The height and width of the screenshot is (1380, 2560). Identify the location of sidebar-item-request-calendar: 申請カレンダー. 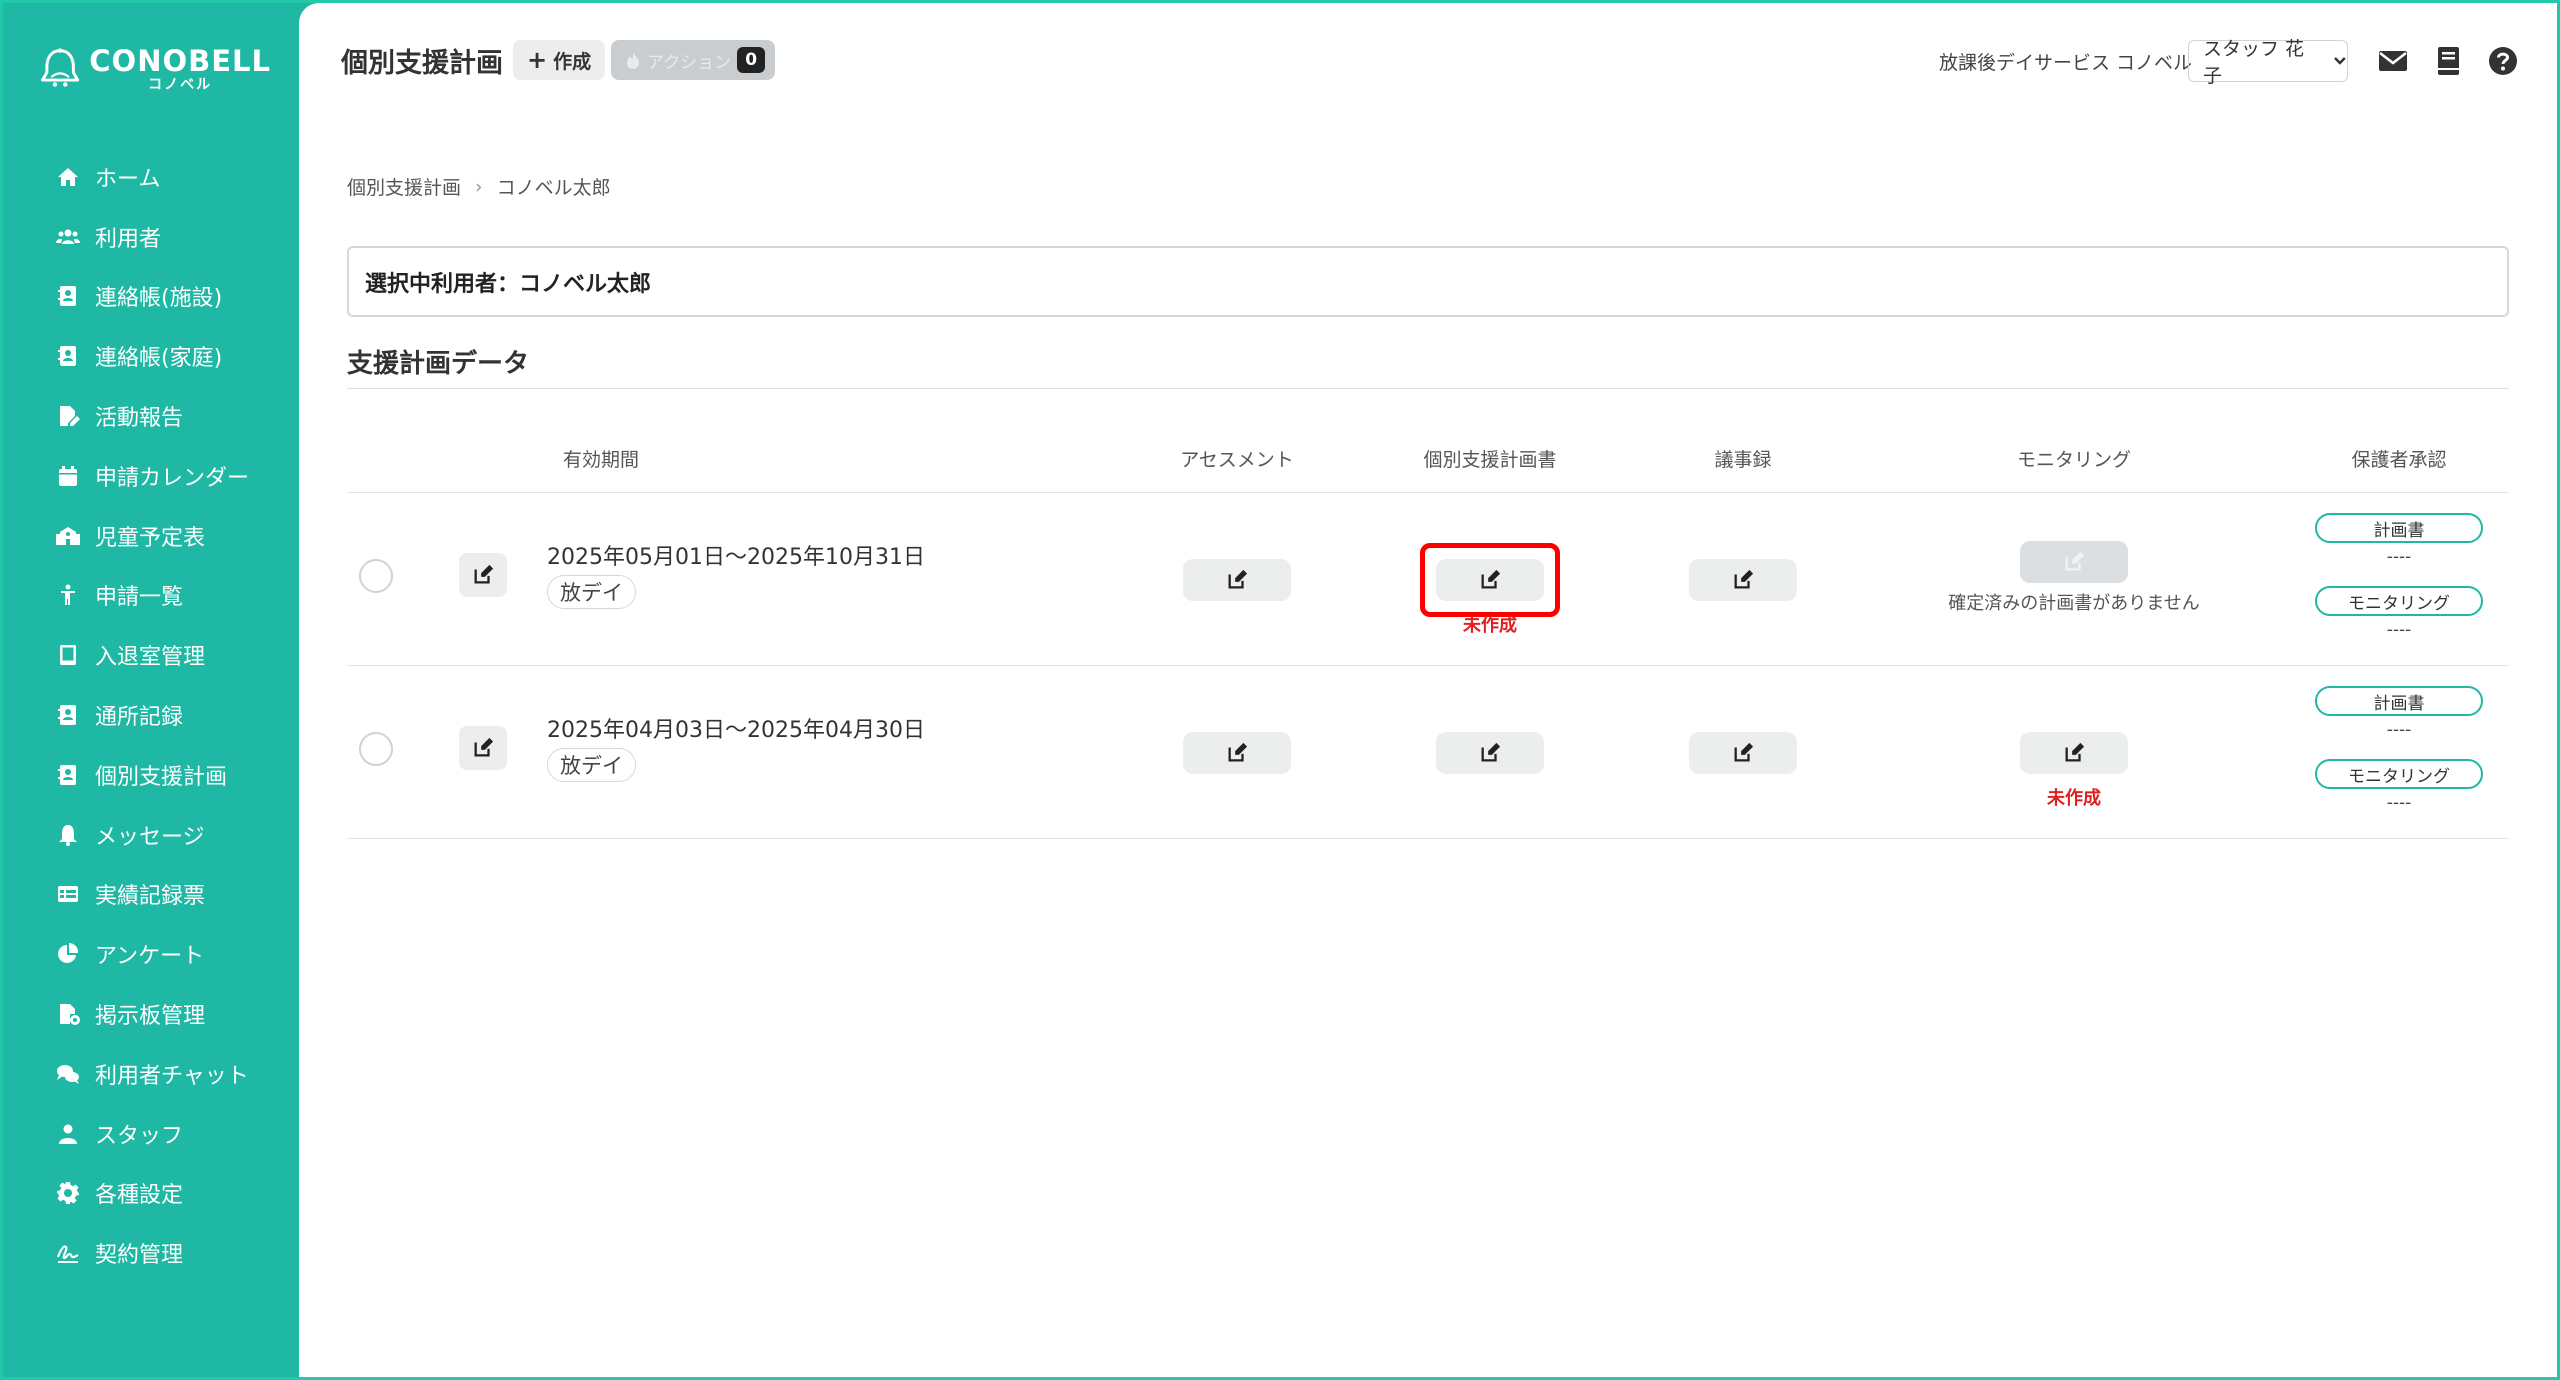
(151, 476).